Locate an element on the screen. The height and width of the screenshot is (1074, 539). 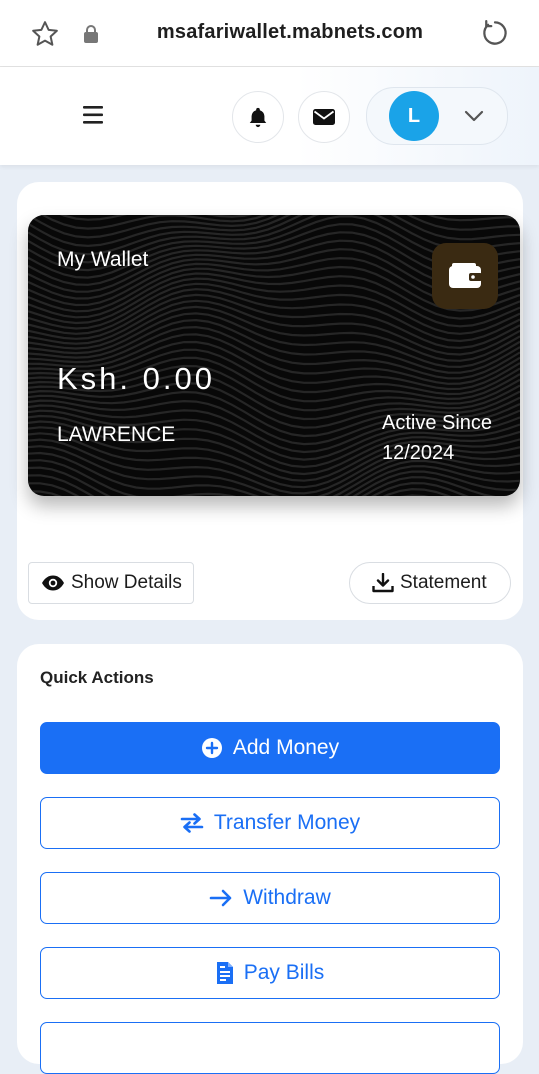
bell-icon is located at coordinates (258, 117).